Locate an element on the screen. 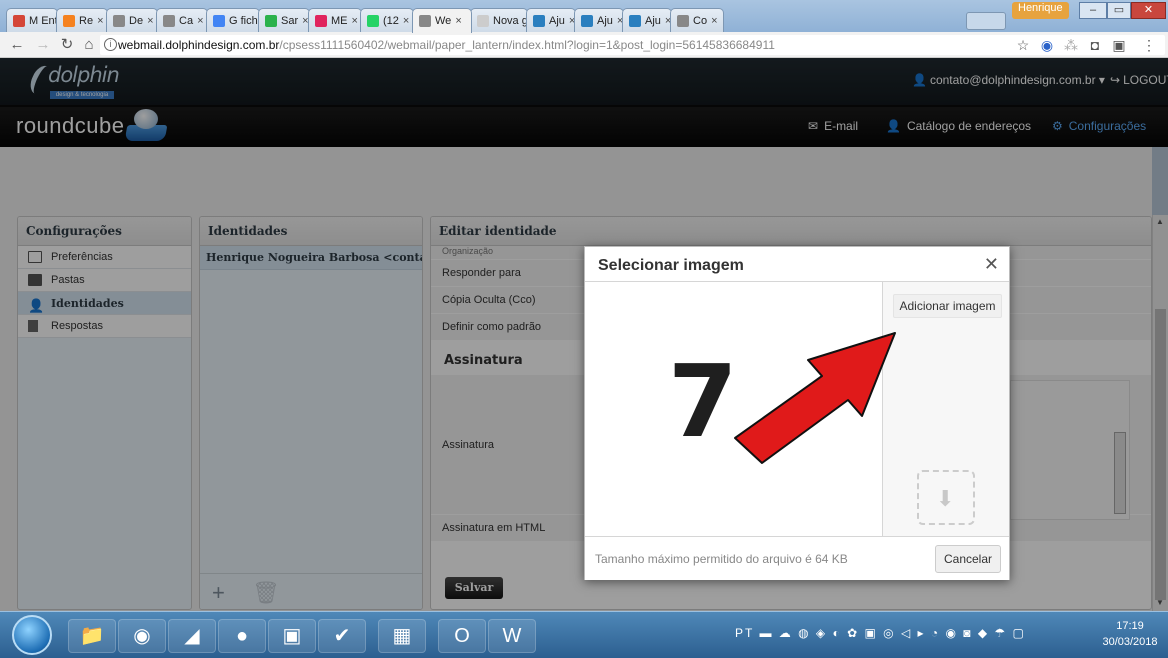 This screenshot has width=1168, height=658. browser-profile-button: Henrique is located at coordinates (1040, 10).